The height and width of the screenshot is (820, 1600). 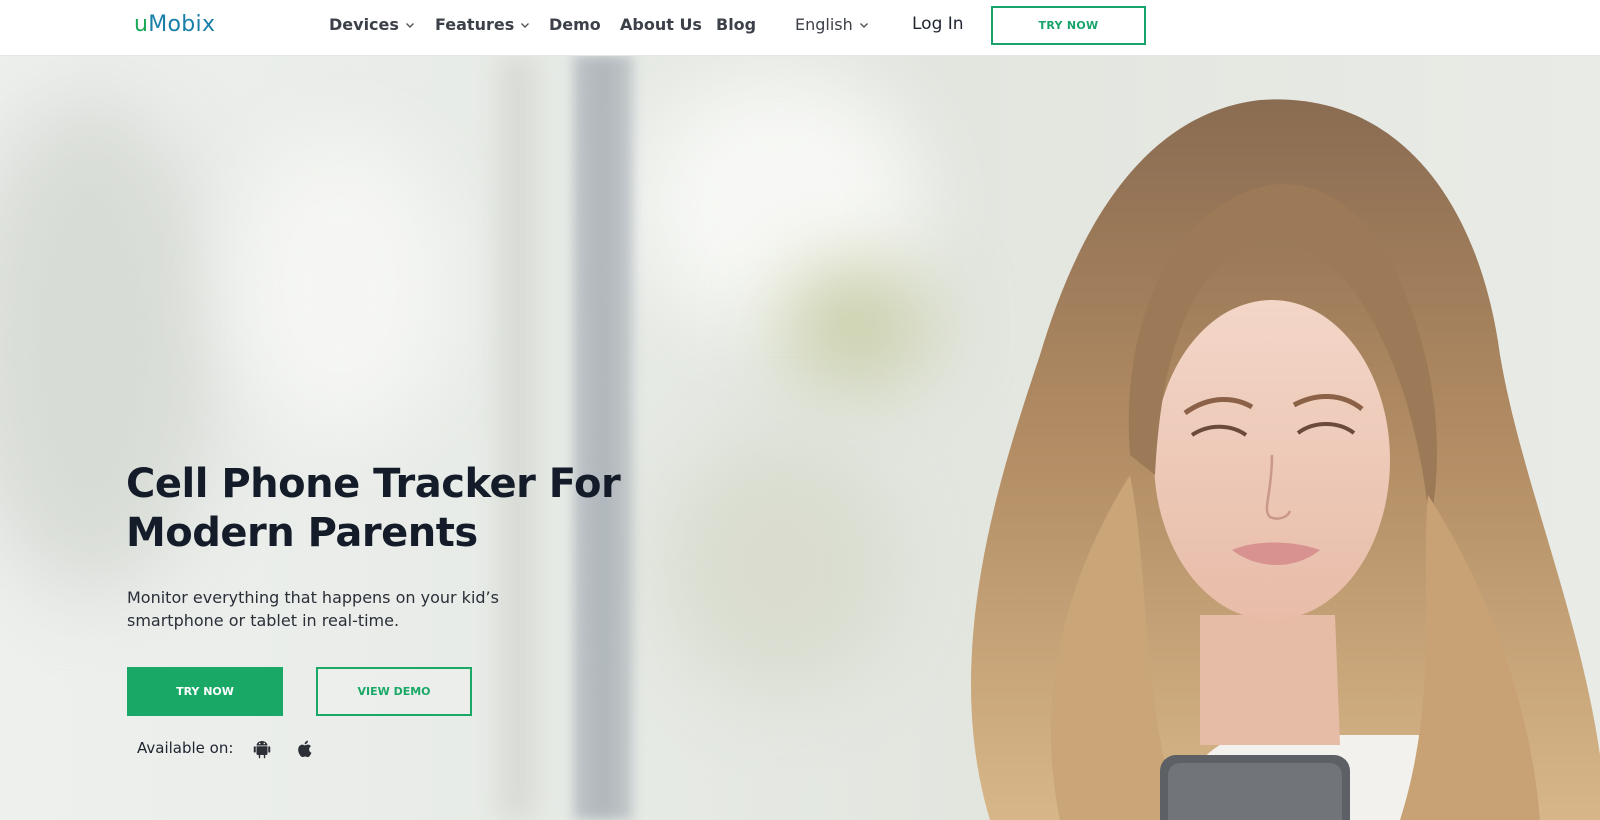 I want to click on language-selector: English, so click(x=832, y=24).